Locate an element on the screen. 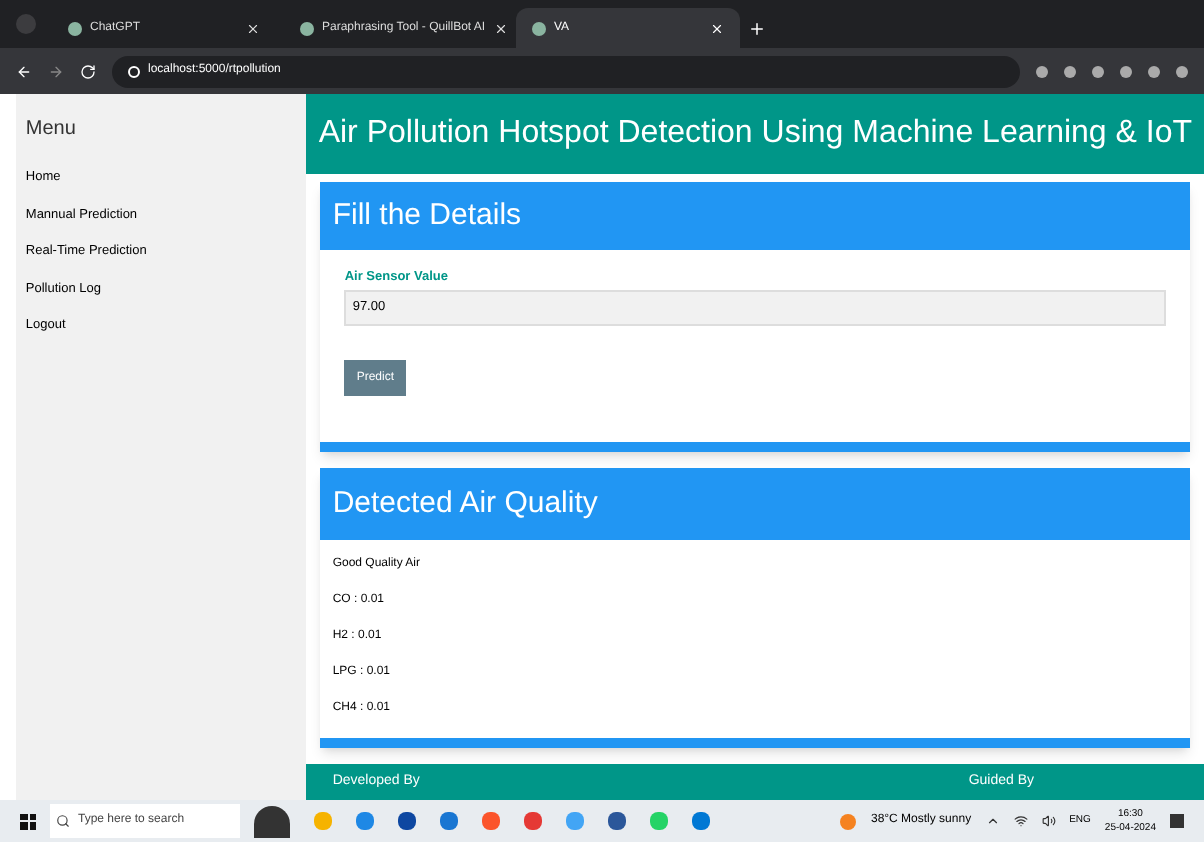  site-info-icon is located at coordinates (134, 71).